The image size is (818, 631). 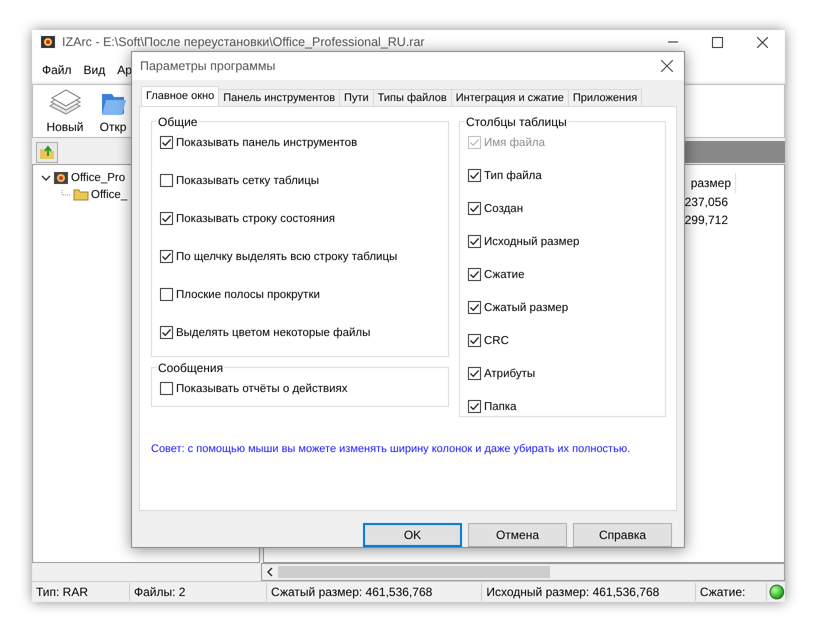 I want to click on status-text: Сжатие:, so click(x=732, y=592).